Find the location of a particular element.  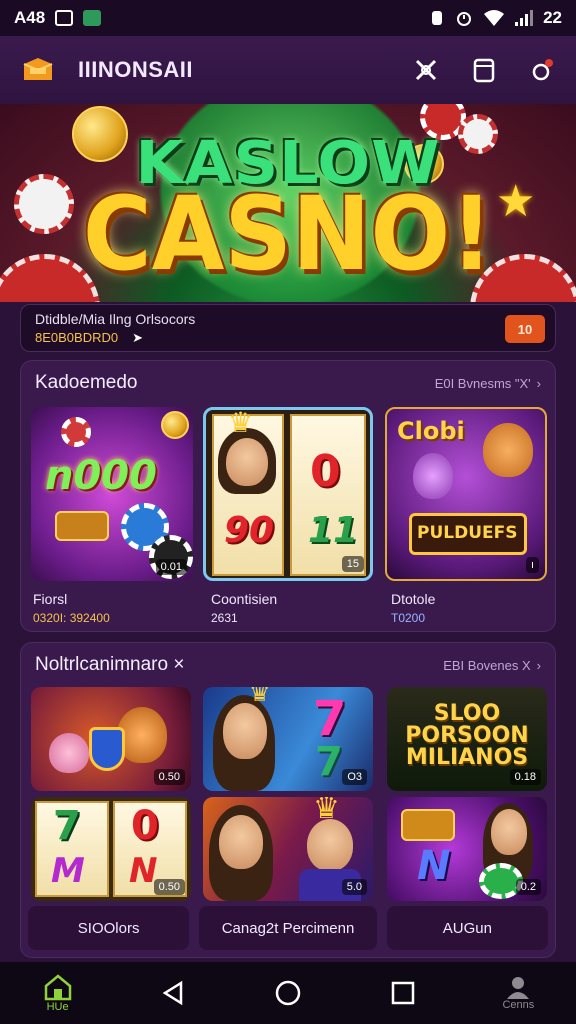

game-tag: 5.0 is located at coordinates (354, 887).